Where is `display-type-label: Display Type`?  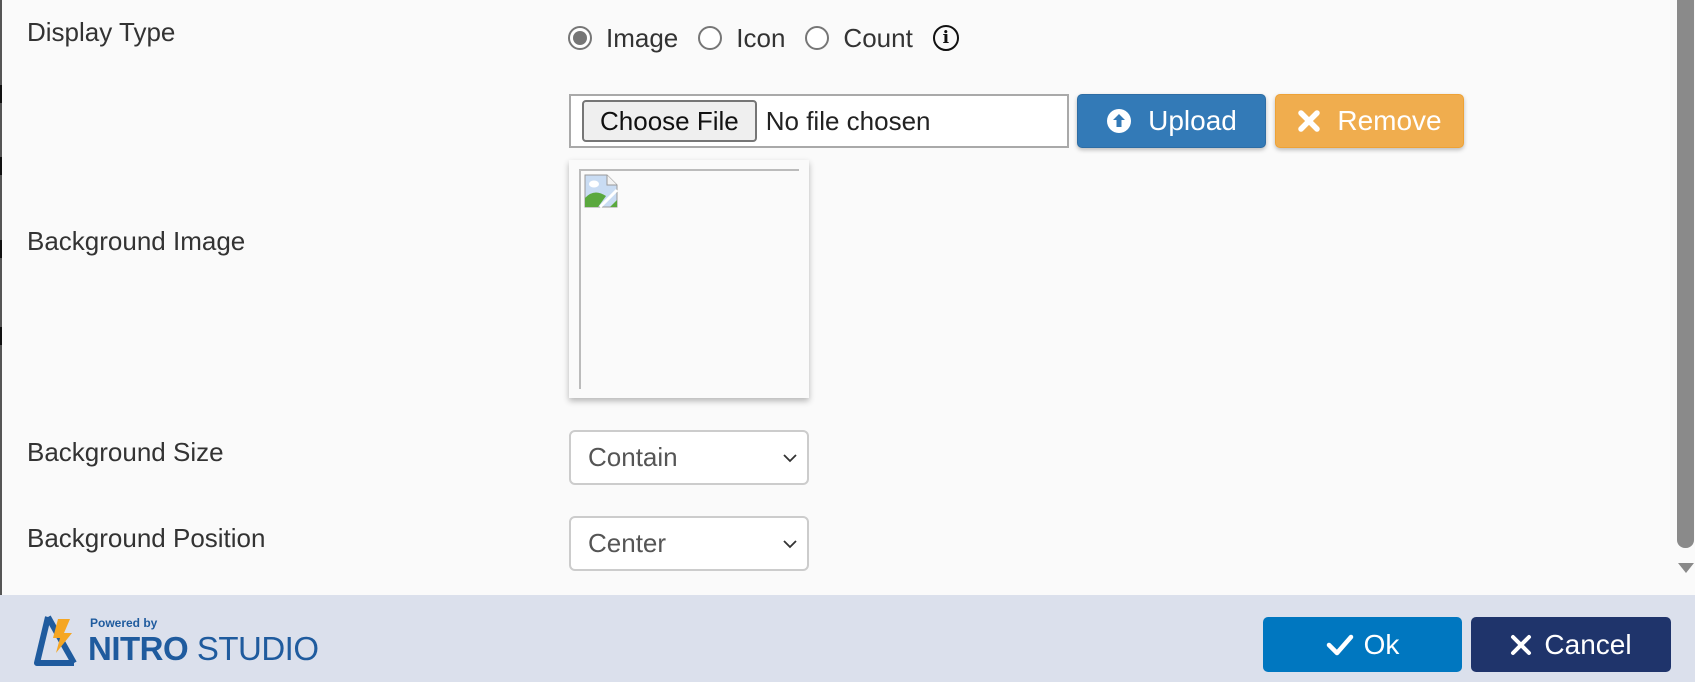 display-type-label: Display Type is located at coordinates (101, 32).